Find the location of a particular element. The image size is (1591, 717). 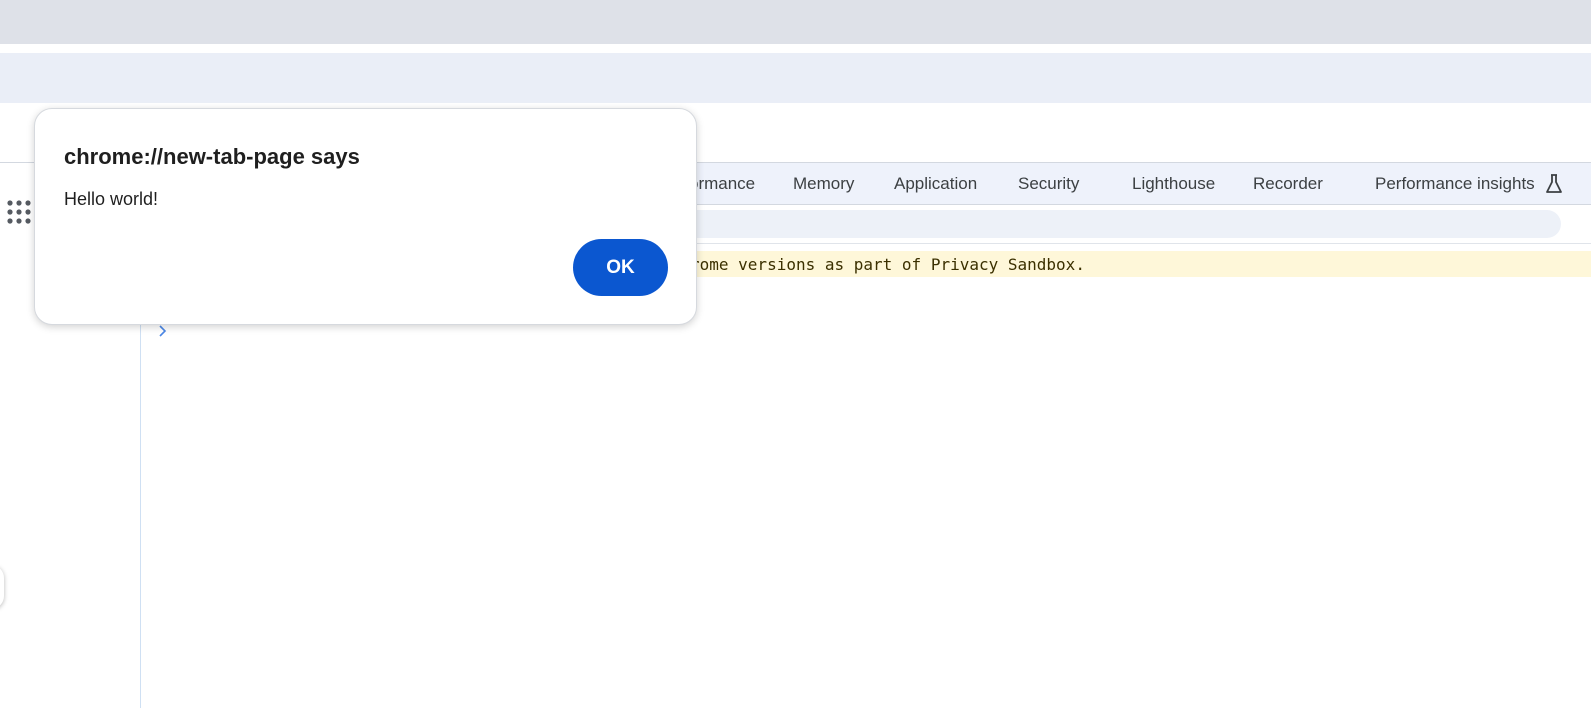

side-panel-toggle is located at coordinates (2, 587).